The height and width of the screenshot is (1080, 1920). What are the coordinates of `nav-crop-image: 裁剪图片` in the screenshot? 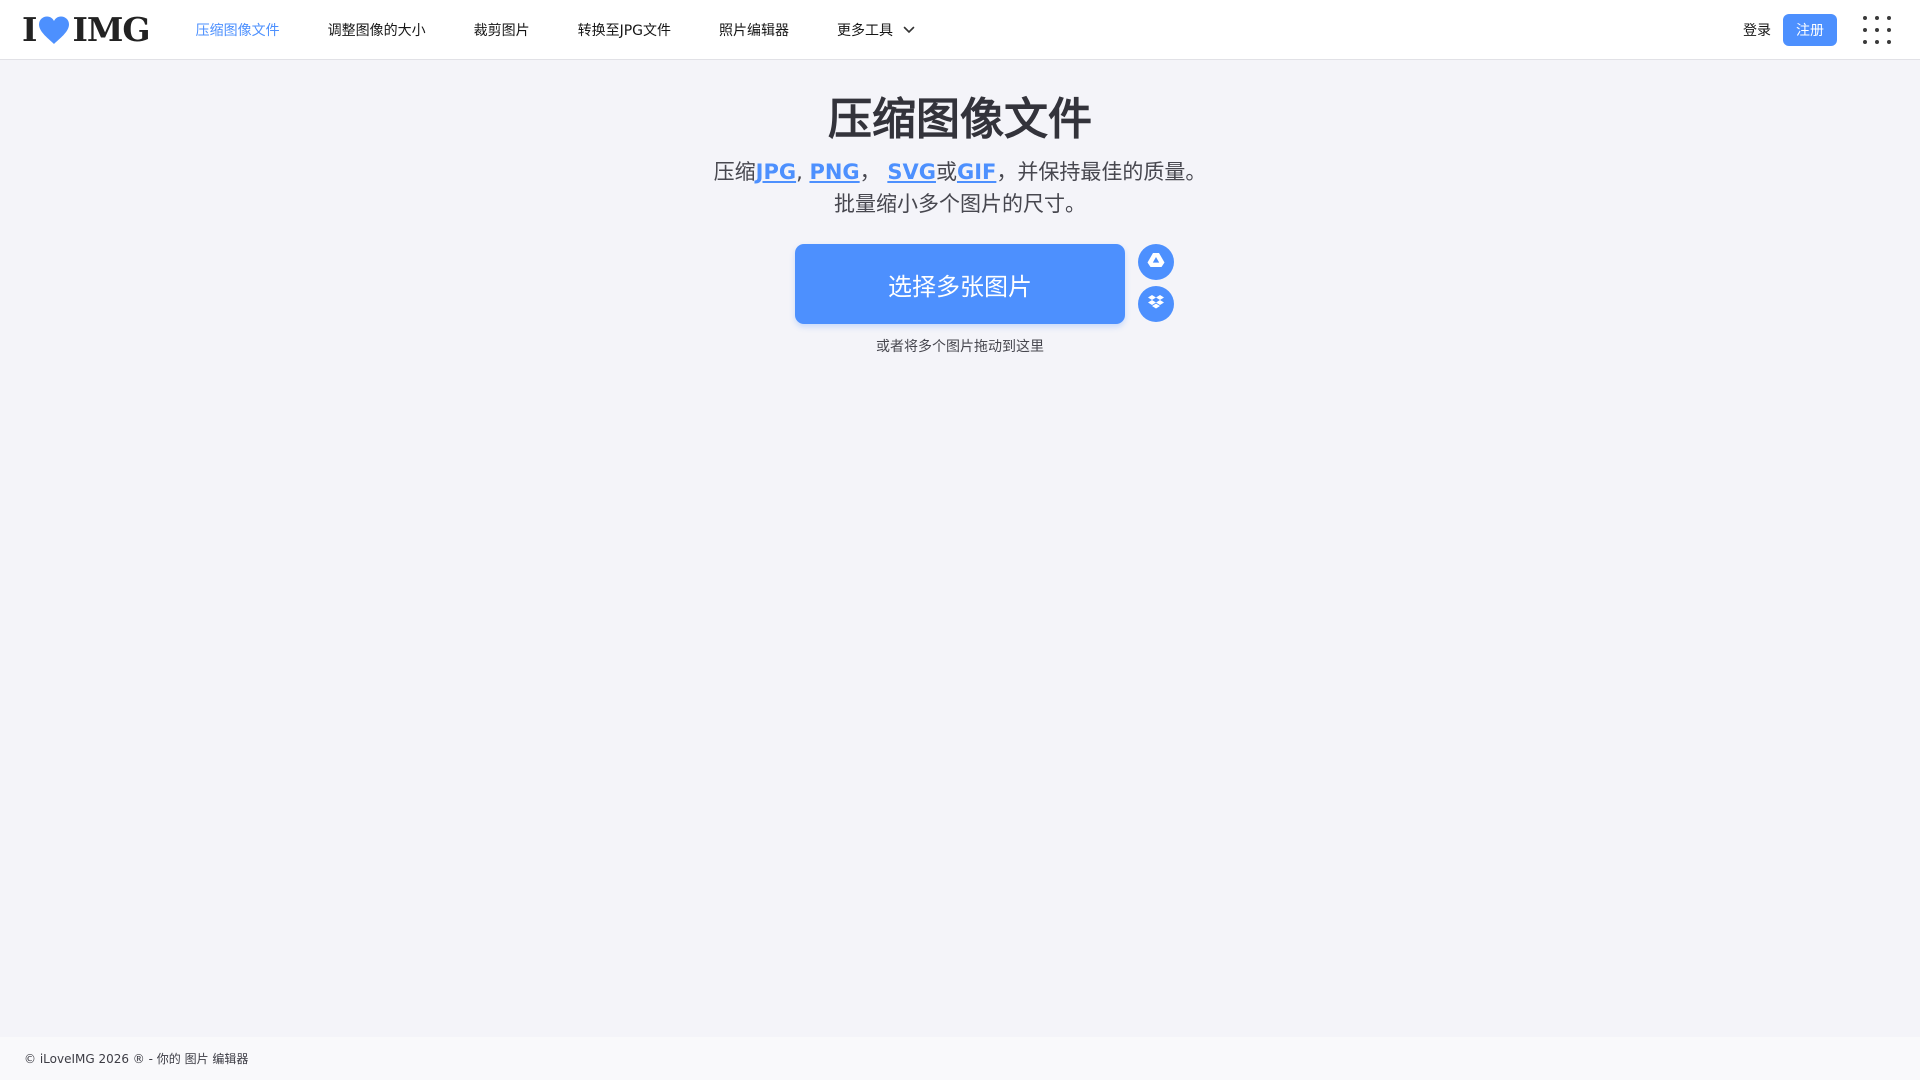 It's located at (502, 30).